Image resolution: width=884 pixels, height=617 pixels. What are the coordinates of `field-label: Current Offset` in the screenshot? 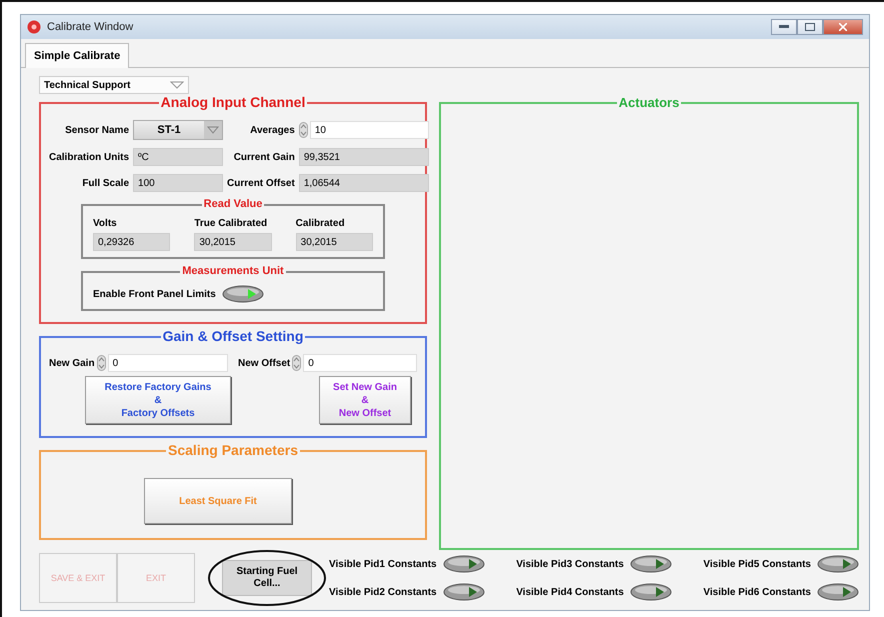 It's located at (261, 183).